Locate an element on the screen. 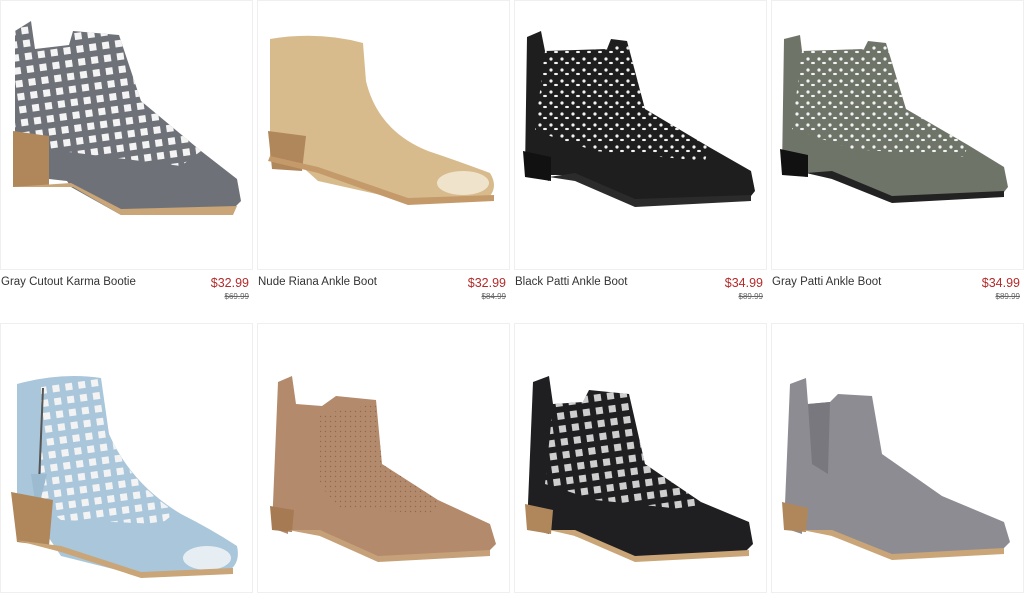 The height and width of the screenshot is (607, 1024). product-name: Black Patti Ankle Boot is located at coordinates (571, 282).